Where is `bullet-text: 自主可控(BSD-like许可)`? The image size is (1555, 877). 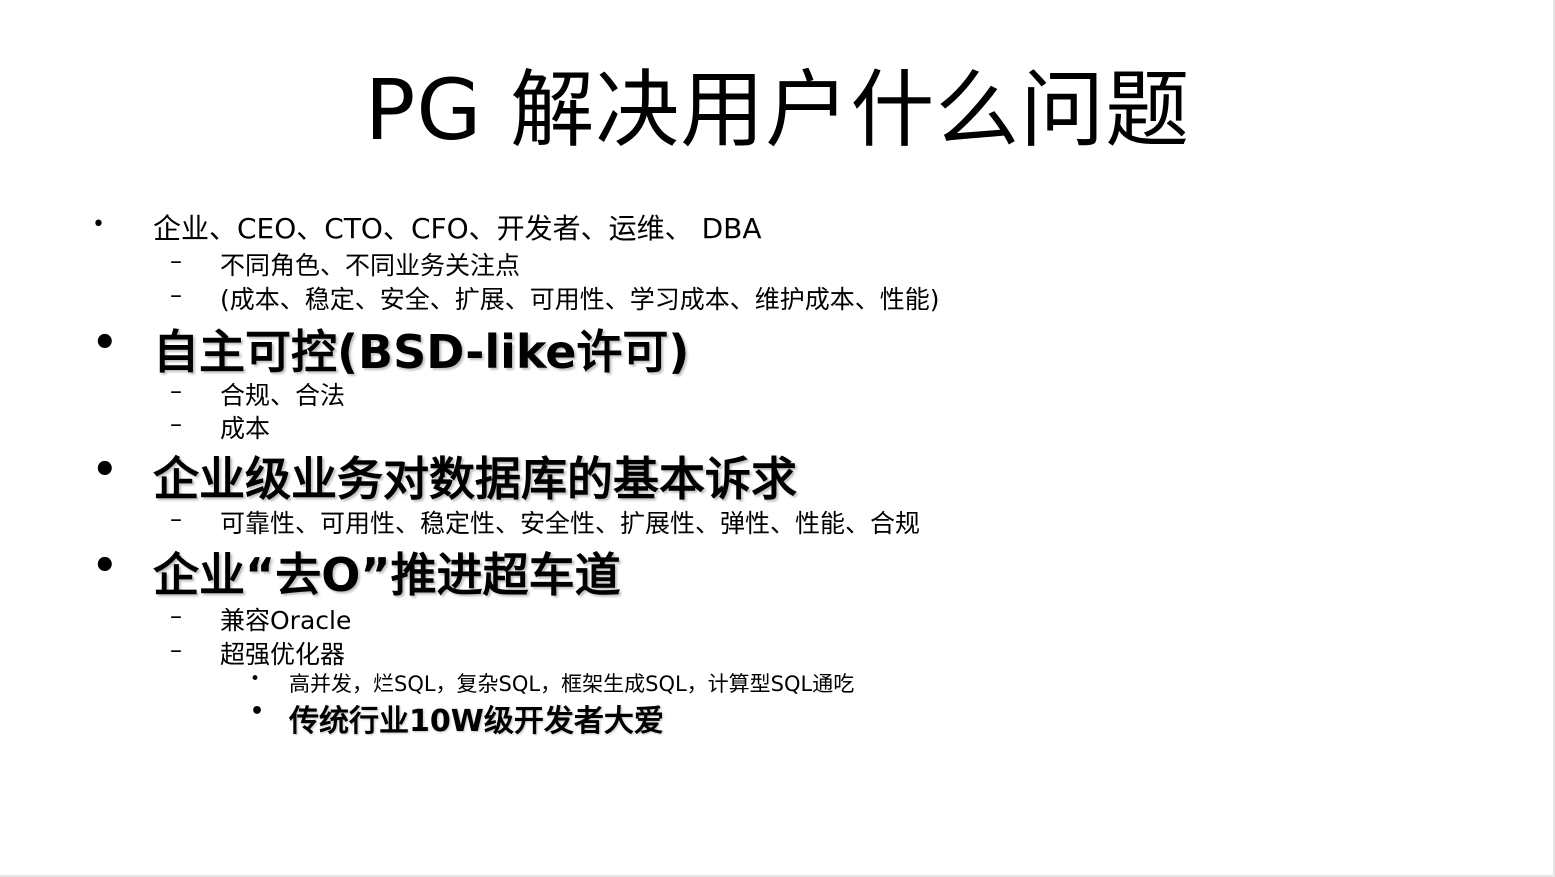
bullet-text: 自主可控(BSD-like许可) is located at coordinates (421, 352).